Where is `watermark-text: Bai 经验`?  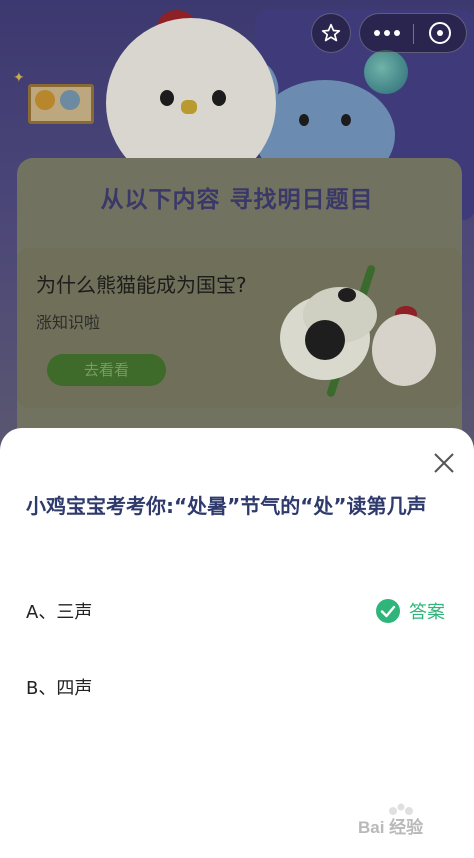
watermark-text: Bai 经验 is located at coordinates (391, 827).